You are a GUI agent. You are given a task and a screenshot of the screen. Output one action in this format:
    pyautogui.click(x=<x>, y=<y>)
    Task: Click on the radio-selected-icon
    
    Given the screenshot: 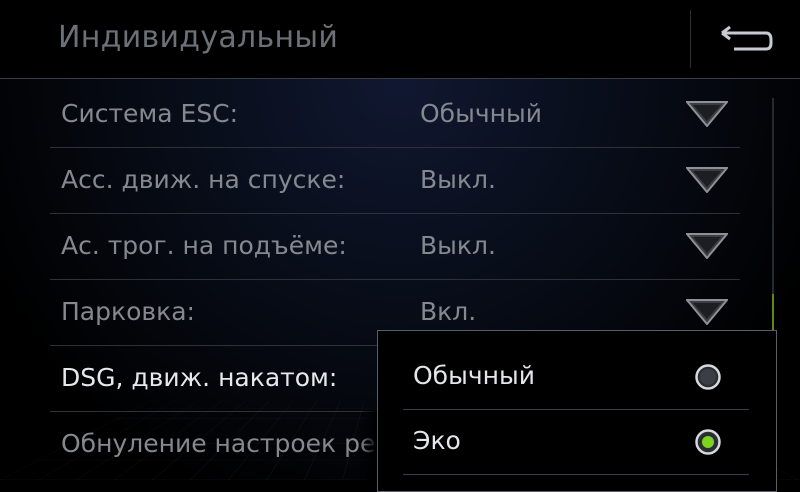 What is the action you would take?
    pyautogui.click(x=708, y=442)
    